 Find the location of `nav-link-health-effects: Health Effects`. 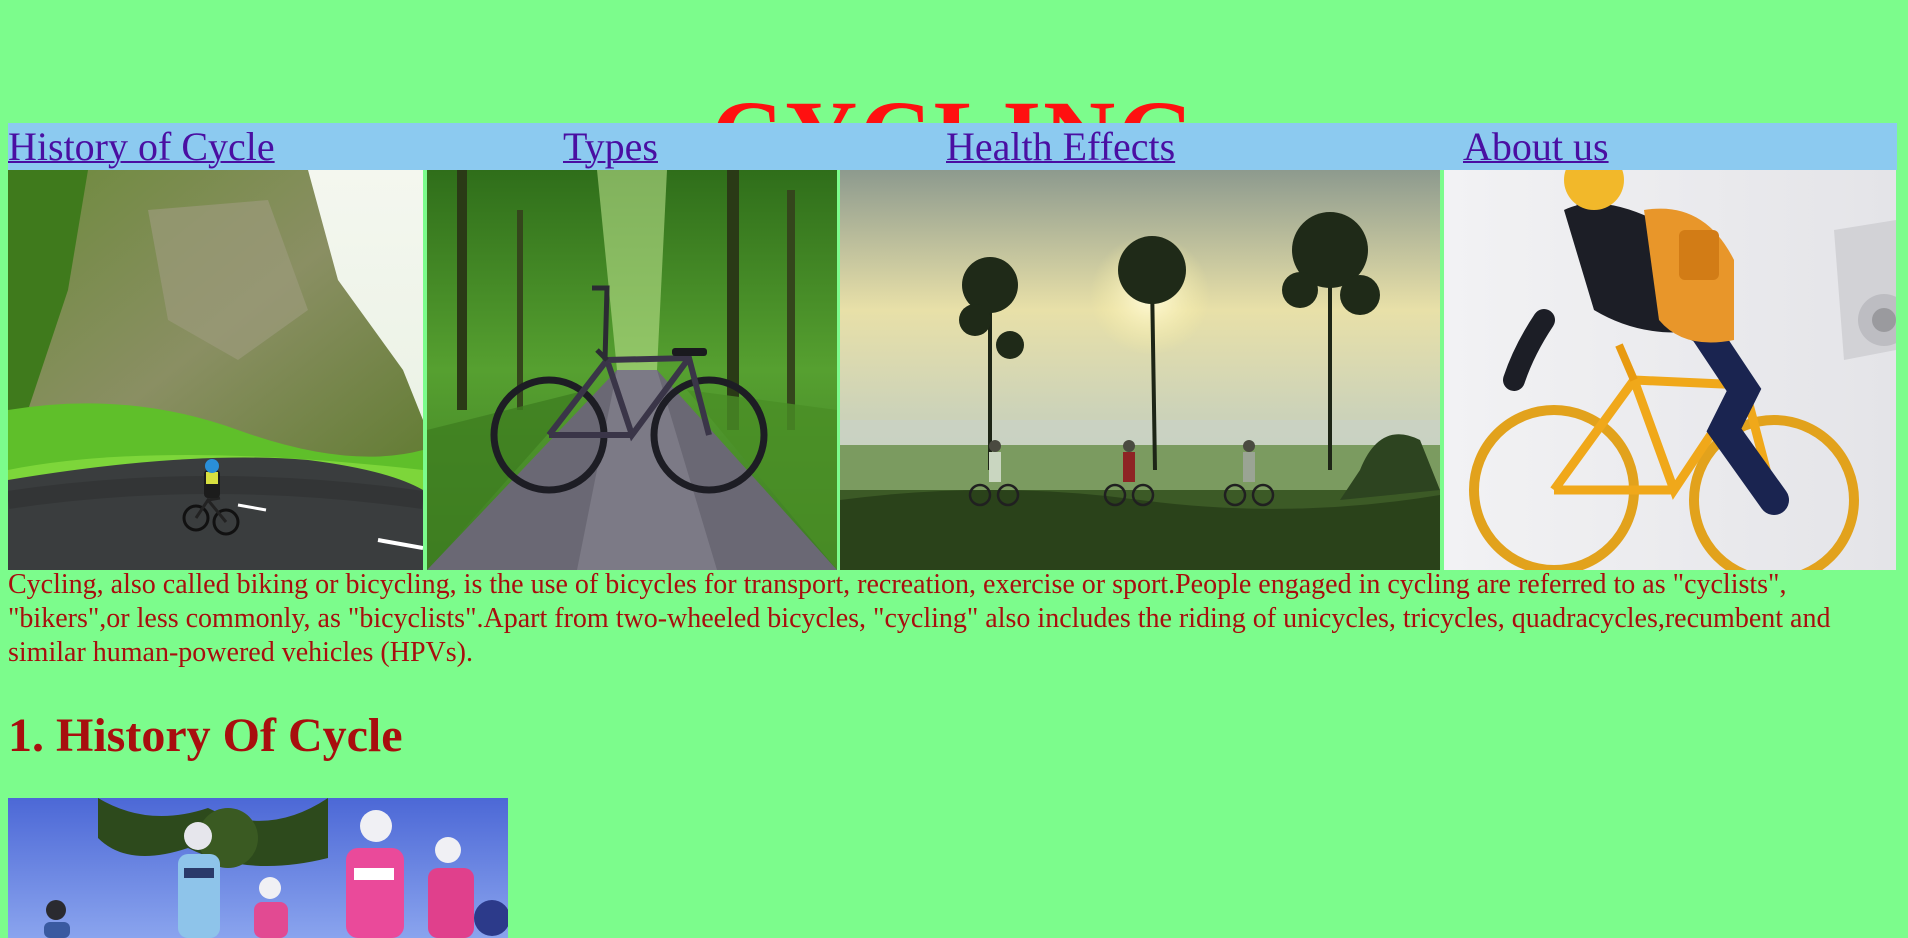

nav-link-health-effects: Health Effects is located at coordinates (1060, 147).